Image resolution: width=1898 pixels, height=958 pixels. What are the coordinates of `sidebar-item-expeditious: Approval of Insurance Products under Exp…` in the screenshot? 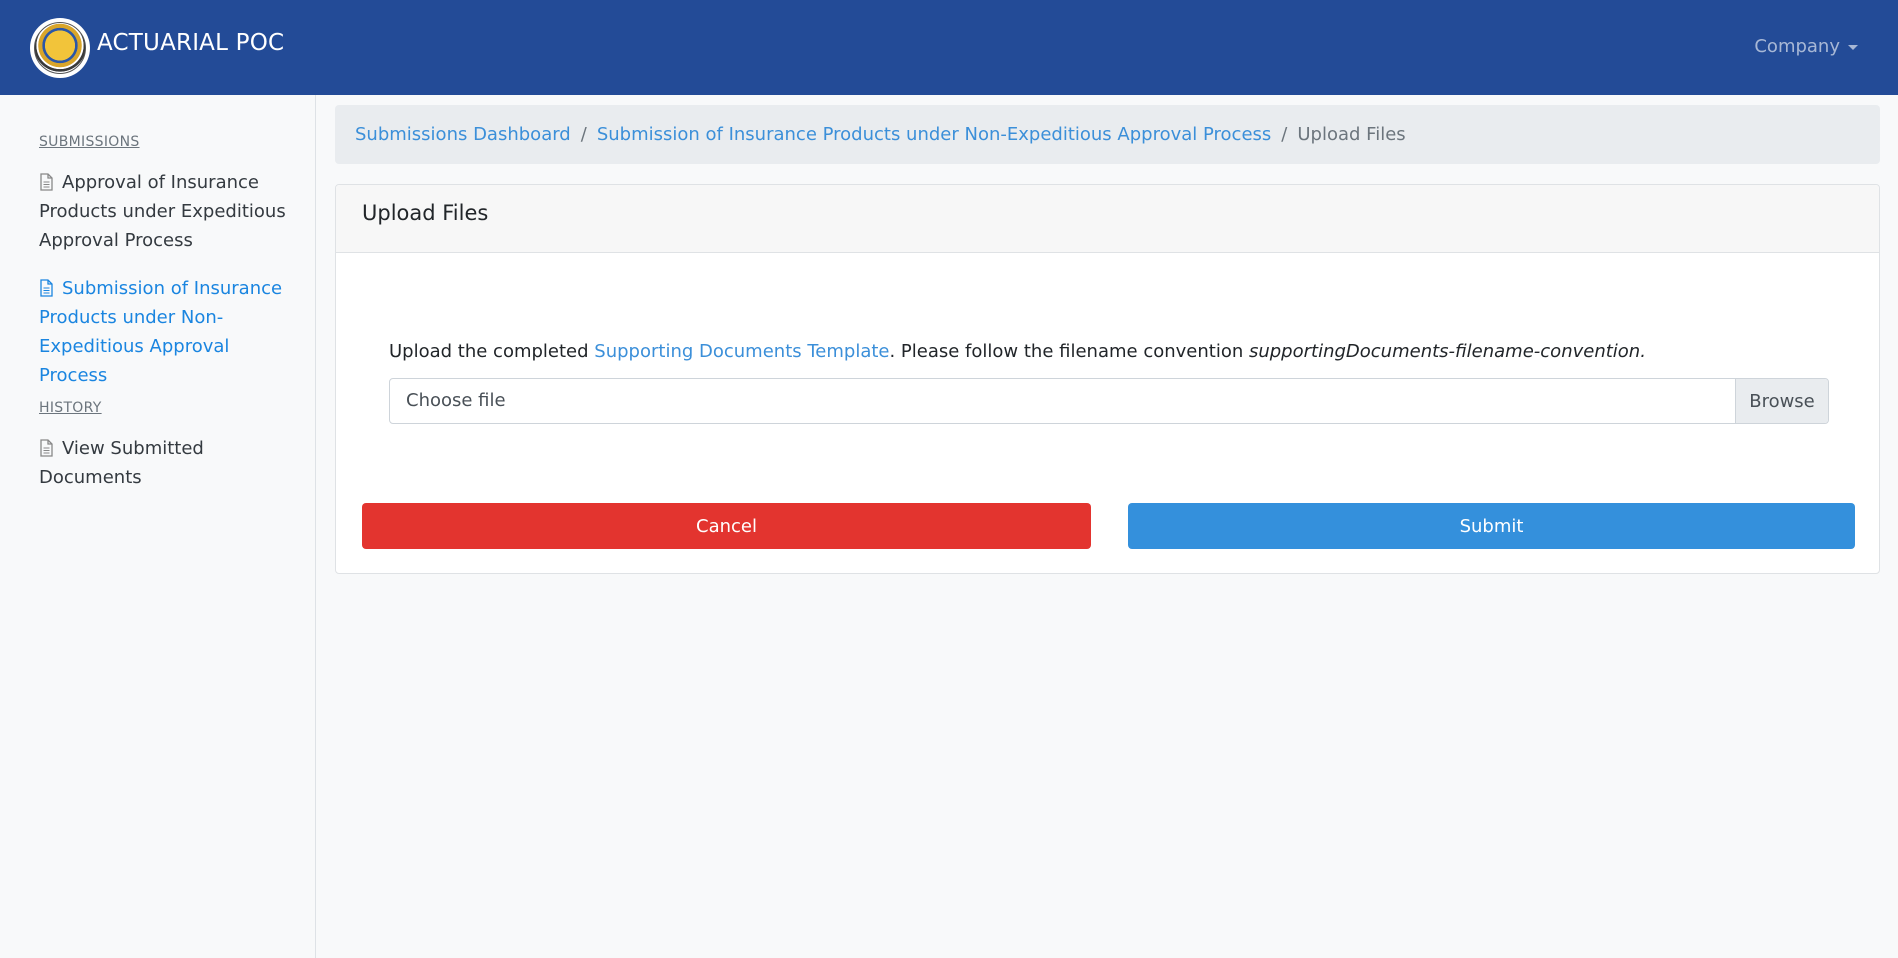 It's located at (164, 211).